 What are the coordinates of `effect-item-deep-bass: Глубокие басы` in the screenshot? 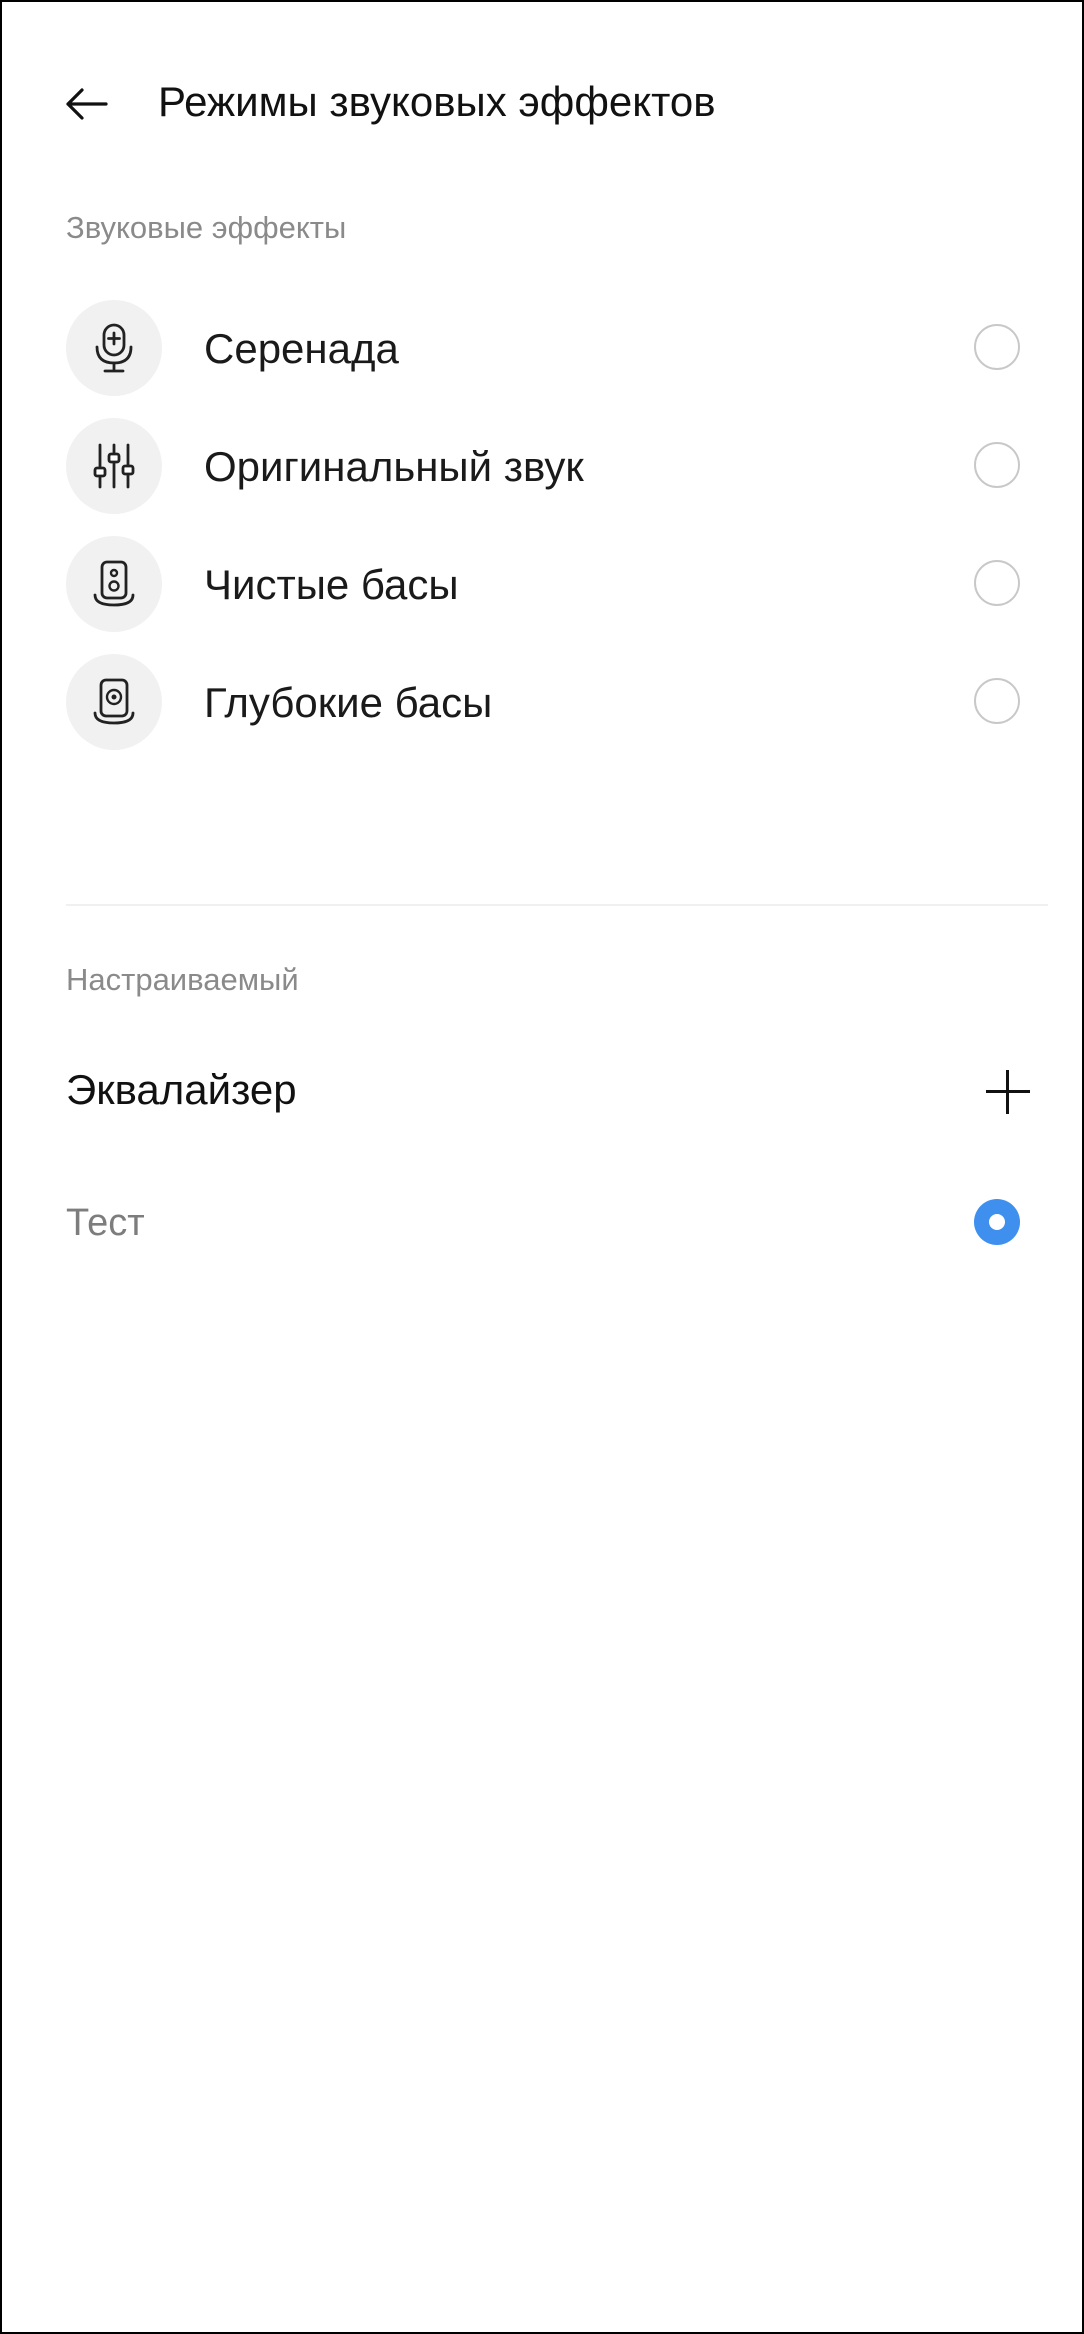 It's located at (542, 702).